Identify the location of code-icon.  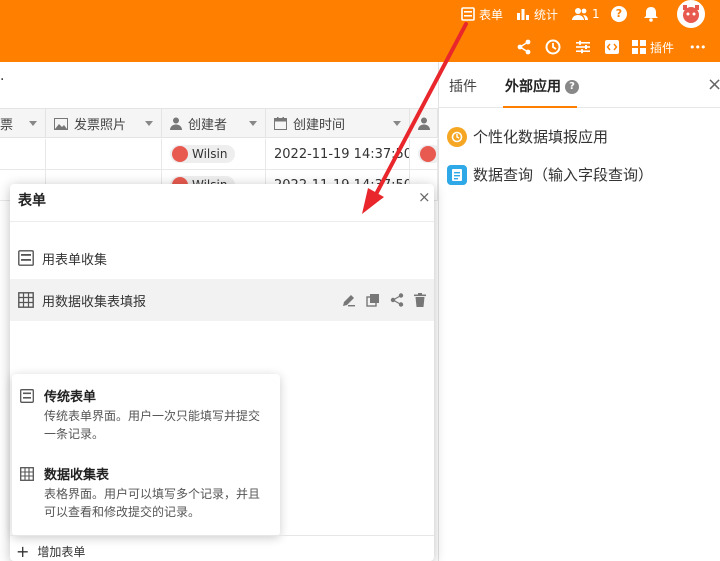
(612, 47).